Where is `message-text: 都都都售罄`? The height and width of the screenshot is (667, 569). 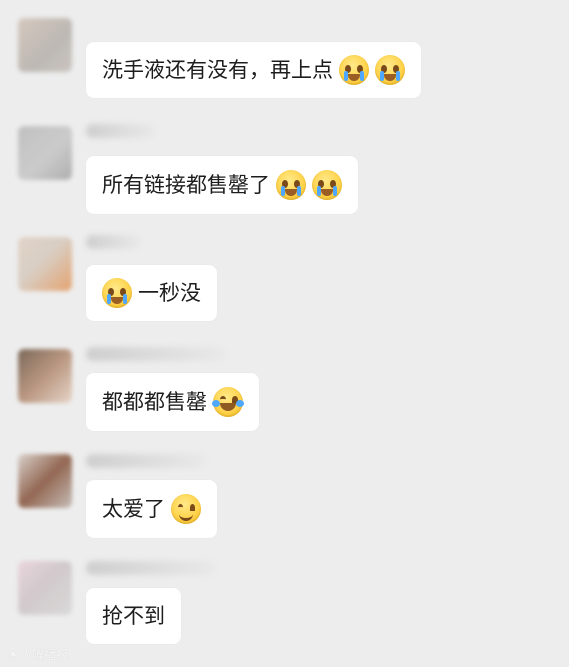 message-text: 都都都售罄 is located at coordinates (154, 401).